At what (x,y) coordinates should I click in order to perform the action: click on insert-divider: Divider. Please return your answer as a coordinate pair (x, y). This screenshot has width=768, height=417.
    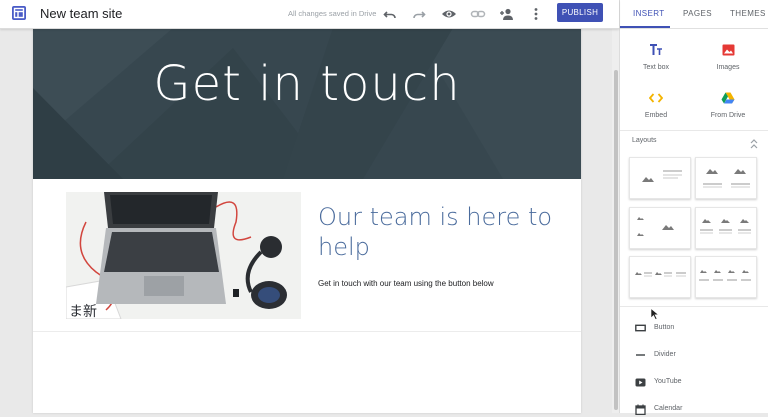
    Looking at the image, I should click on (694, 356).